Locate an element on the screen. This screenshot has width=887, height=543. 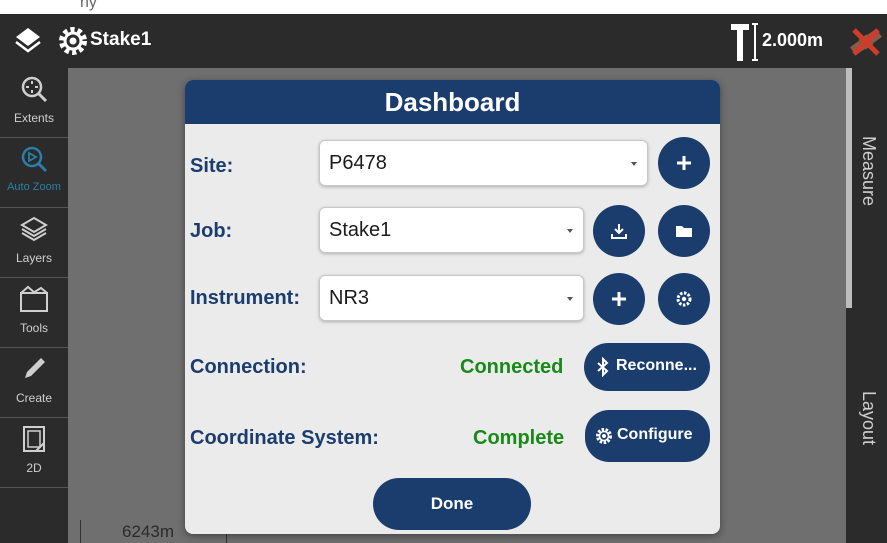
tab-measure: Measure is located at coordinates (868, 171).